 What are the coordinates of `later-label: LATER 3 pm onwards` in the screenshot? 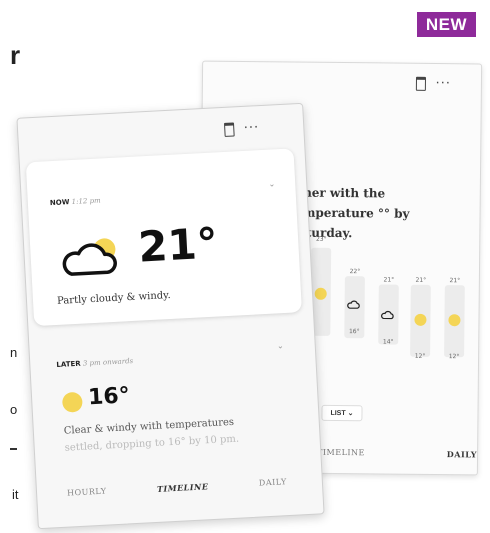 It's located at (94, 363).